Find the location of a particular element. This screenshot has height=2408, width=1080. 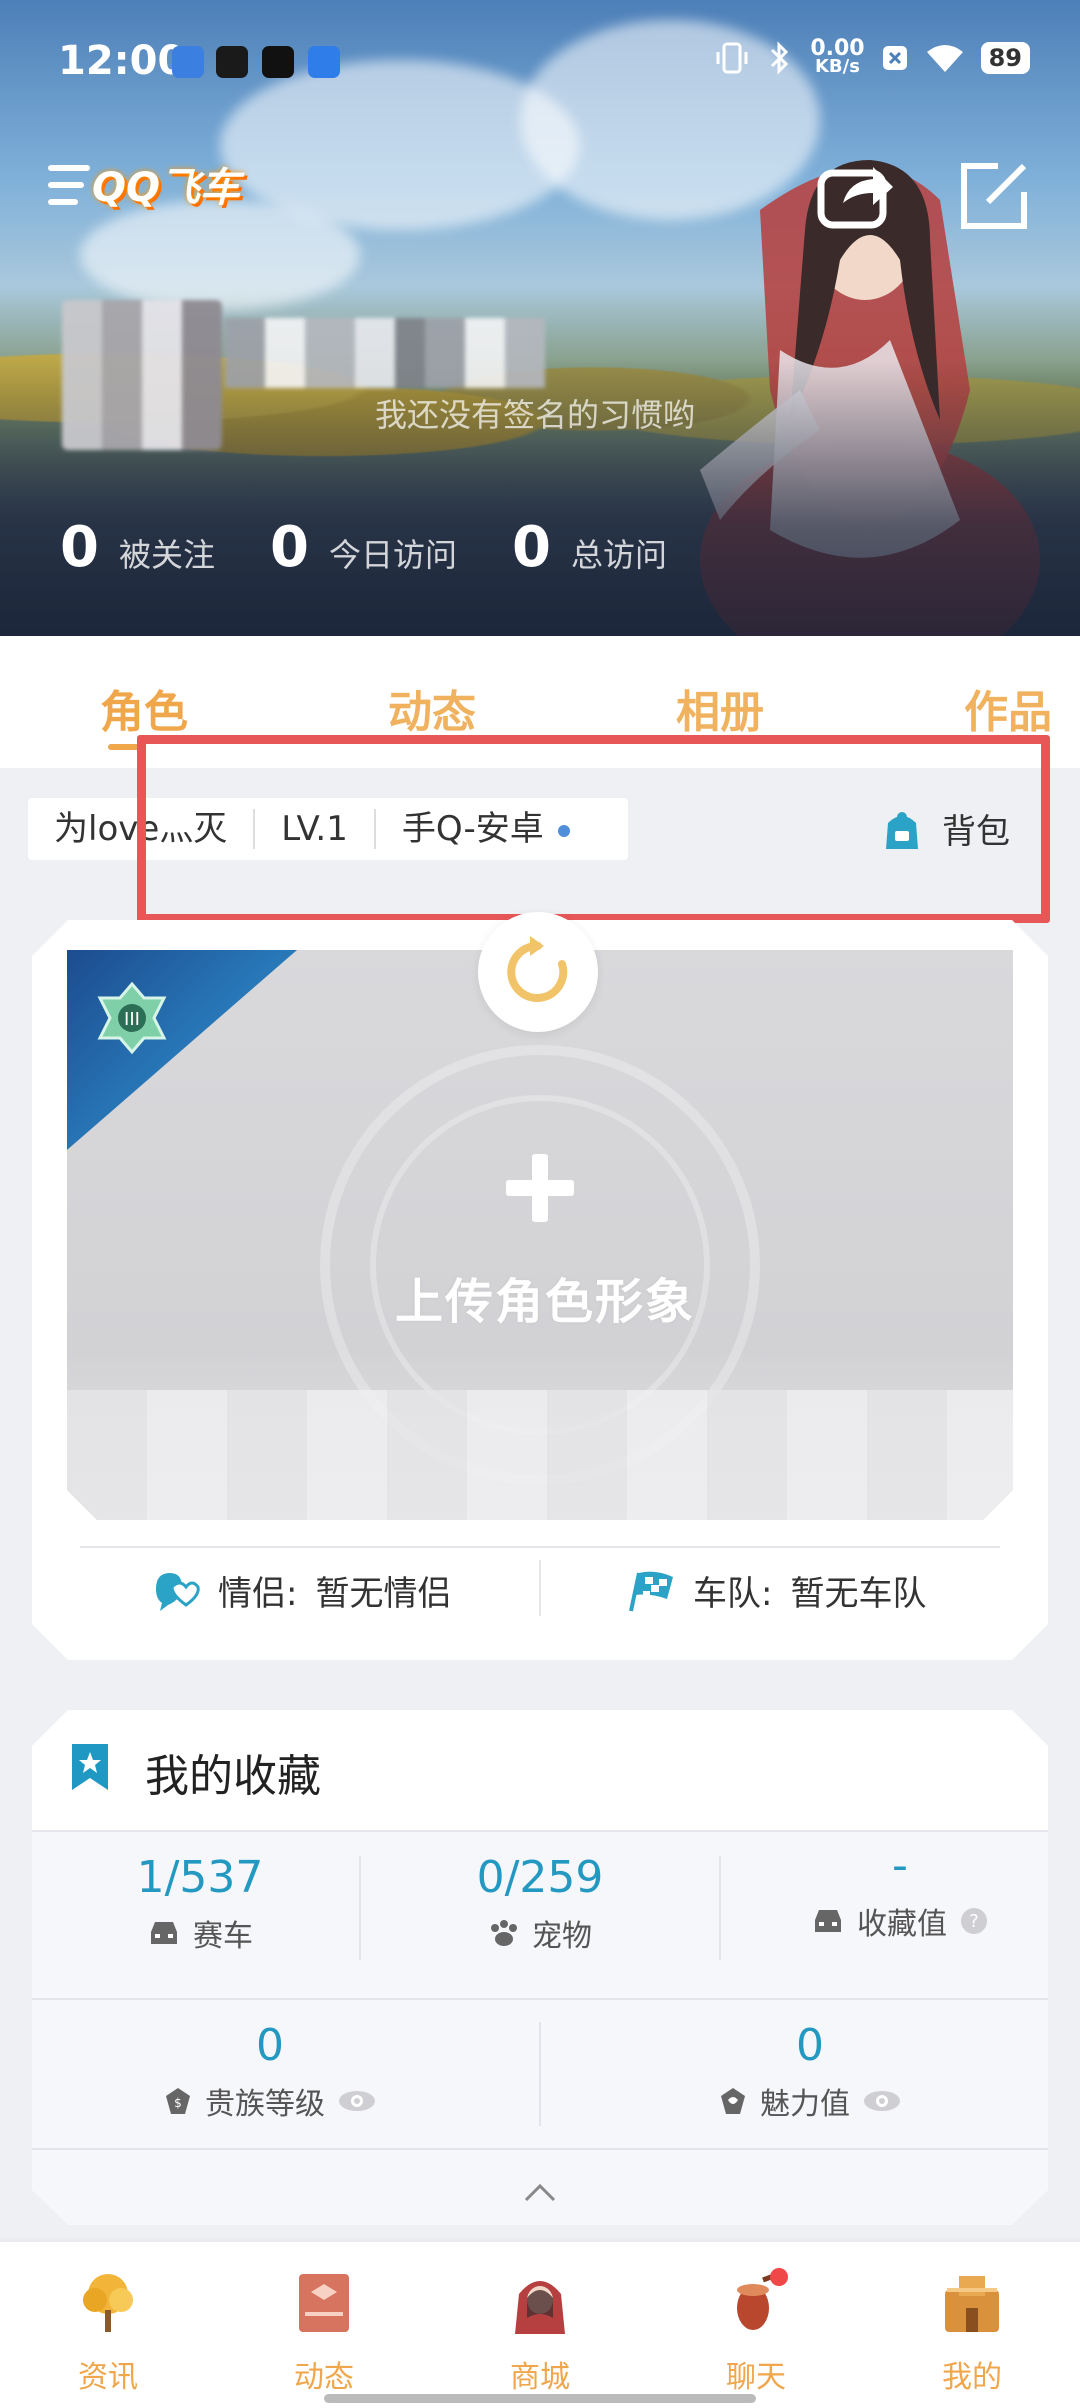

news-tree-icon is located at coordinates (108, 2303).